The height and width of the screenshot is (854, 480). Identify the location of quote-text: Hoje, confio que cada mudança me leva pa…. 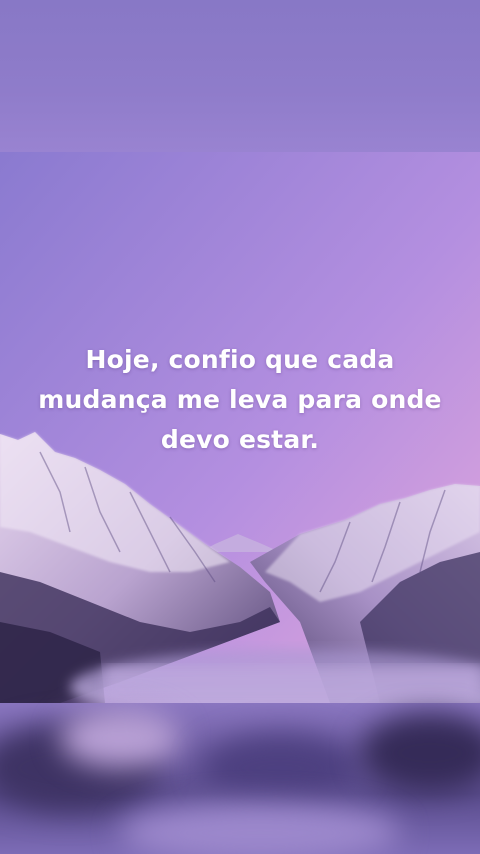
(240, 400).